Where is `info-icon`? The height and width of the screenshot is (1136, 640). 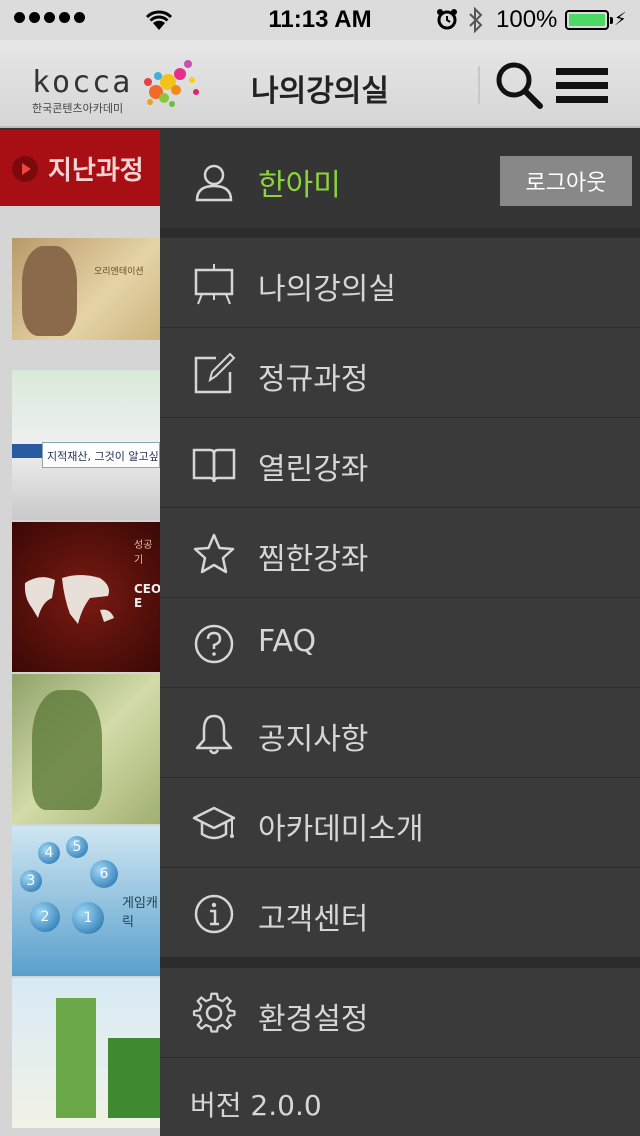
info-icon is located at coordinates (214, 914).